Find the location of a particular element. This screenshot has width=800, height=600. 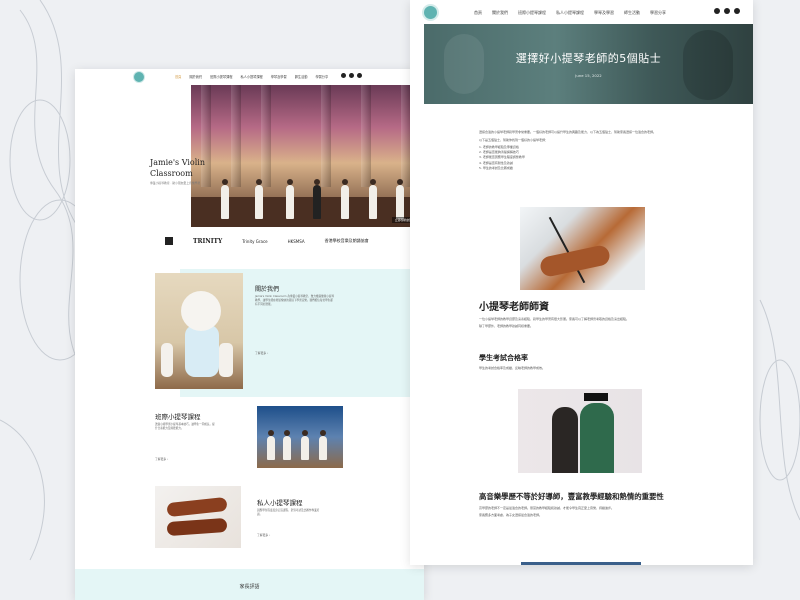

about-image-mascot is located at coordinates (199, 331).